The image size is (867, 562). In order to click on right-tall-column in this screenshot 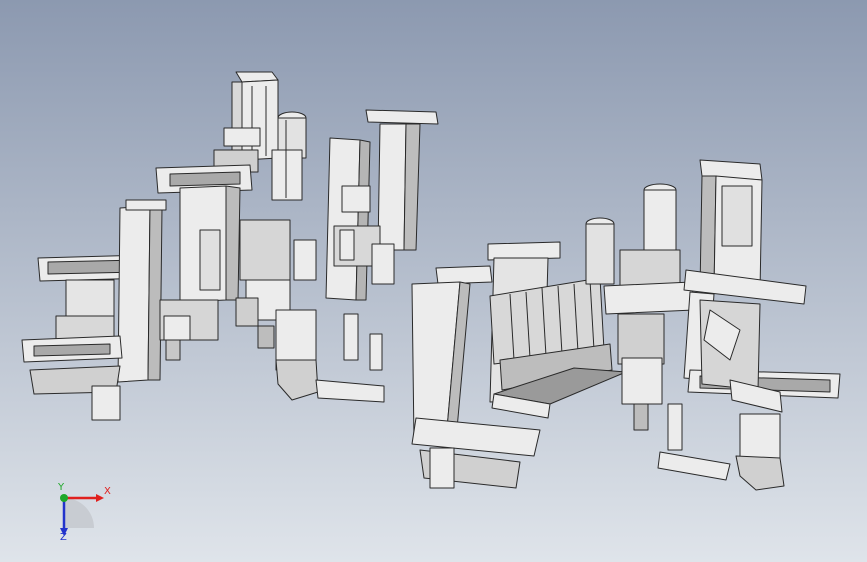, I will do `click(731, 226)`.